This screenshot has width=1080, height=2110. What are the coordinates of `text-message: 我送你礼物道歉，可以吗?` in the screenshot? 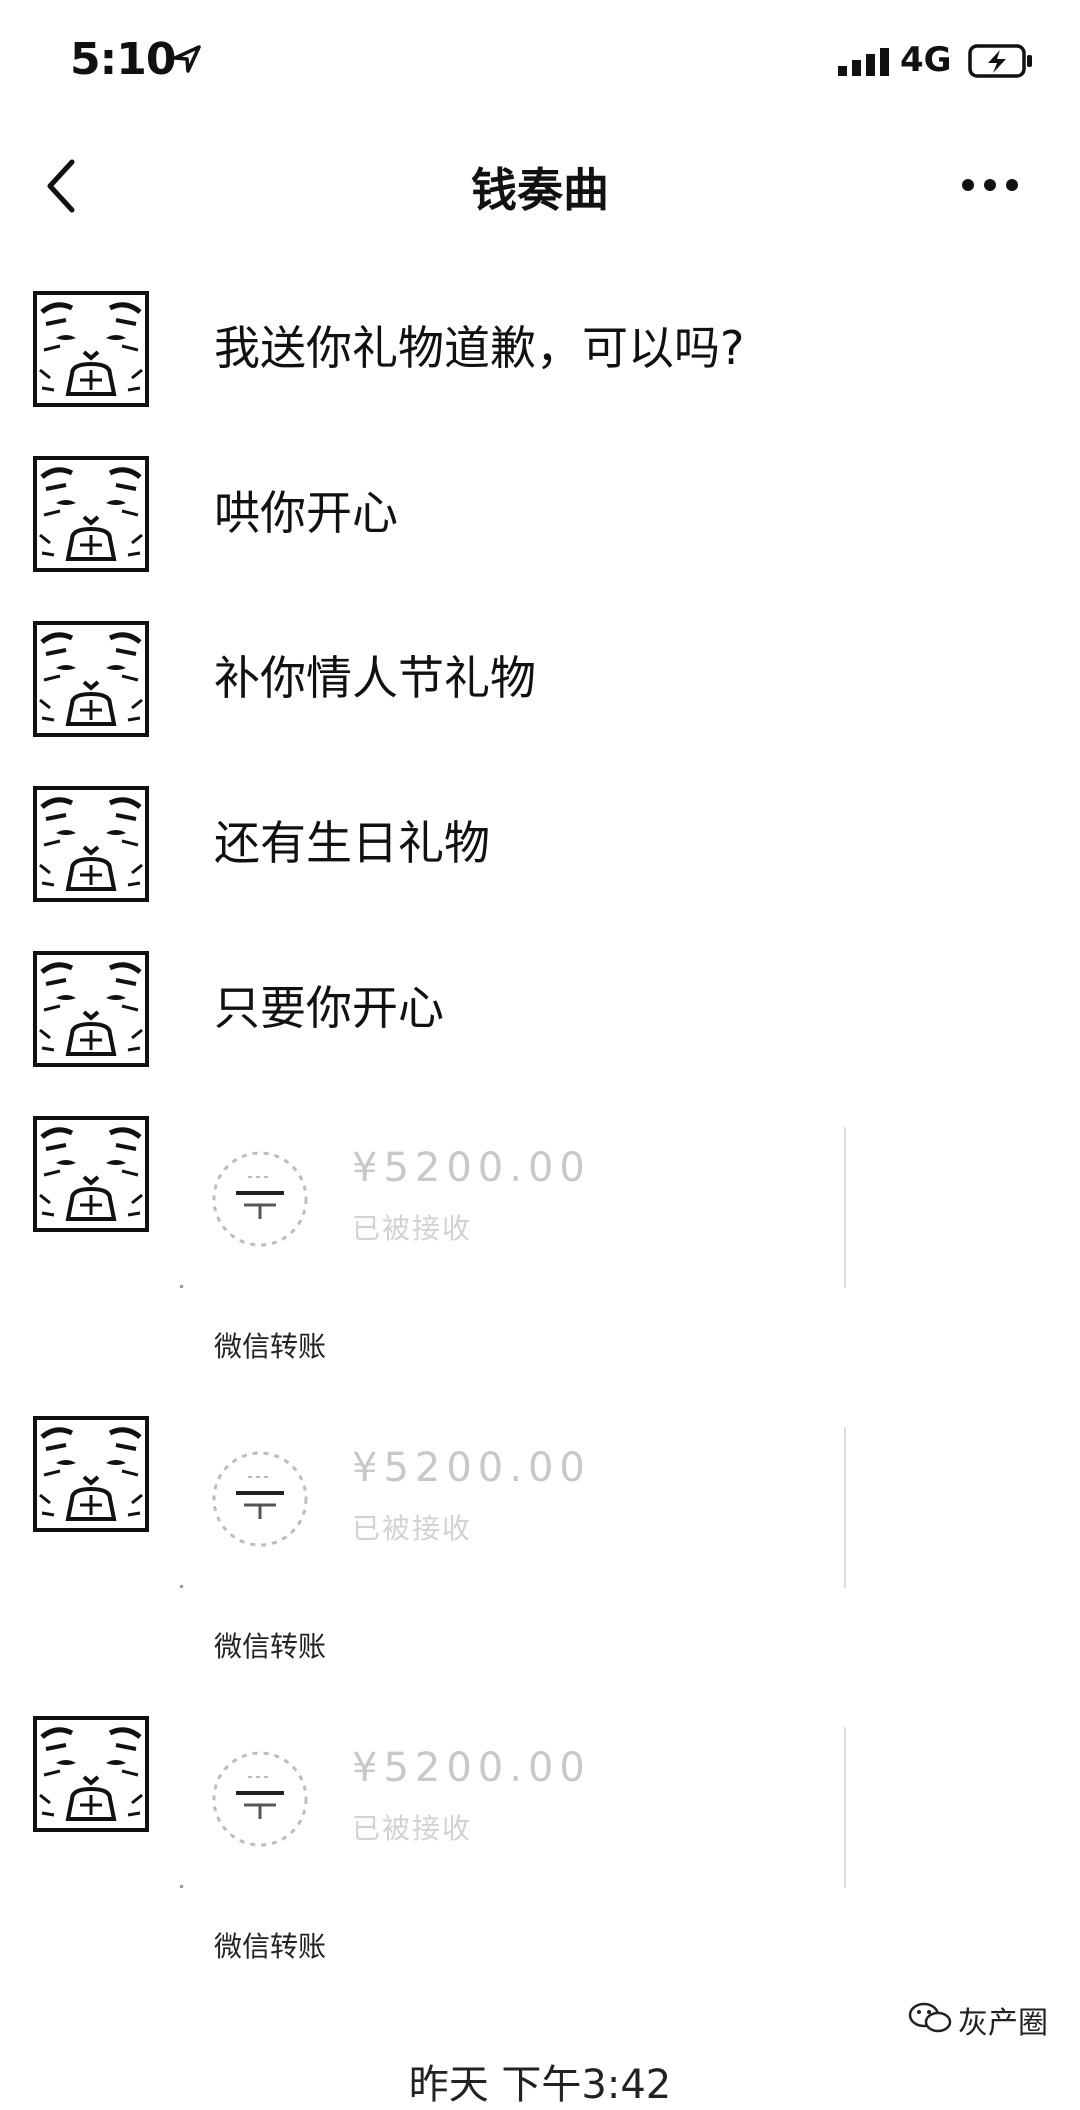 It's located at (479, 348).